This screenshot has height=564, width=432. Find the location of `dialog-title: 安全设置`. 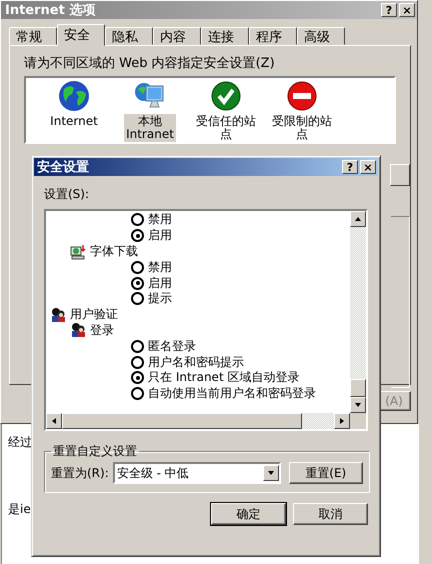

dialog-title: 安全设置 is located at coordinates (63, 167).